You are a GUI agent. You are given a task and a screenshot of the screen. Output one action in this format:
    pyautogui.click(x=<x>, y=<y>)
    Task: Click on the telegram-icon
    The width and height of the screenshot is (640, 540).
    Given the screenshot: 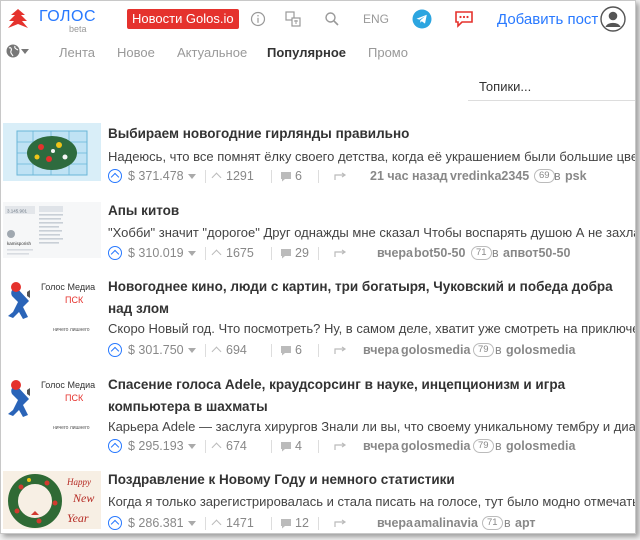 What is the action you would take?
    pyautogui.click(x=422, y=19)
    